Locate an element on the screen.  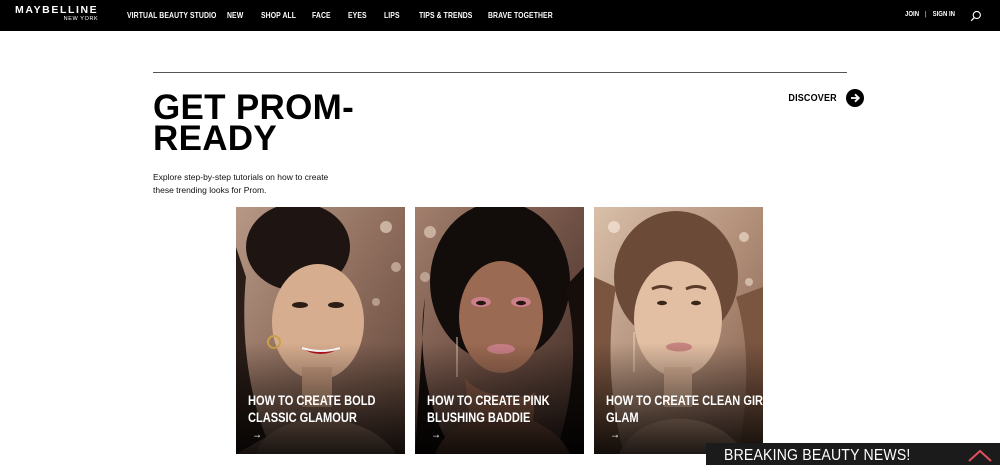
card-title-line-2: CLASSIC GLAMOUR → is located at coordinates (309, 426).